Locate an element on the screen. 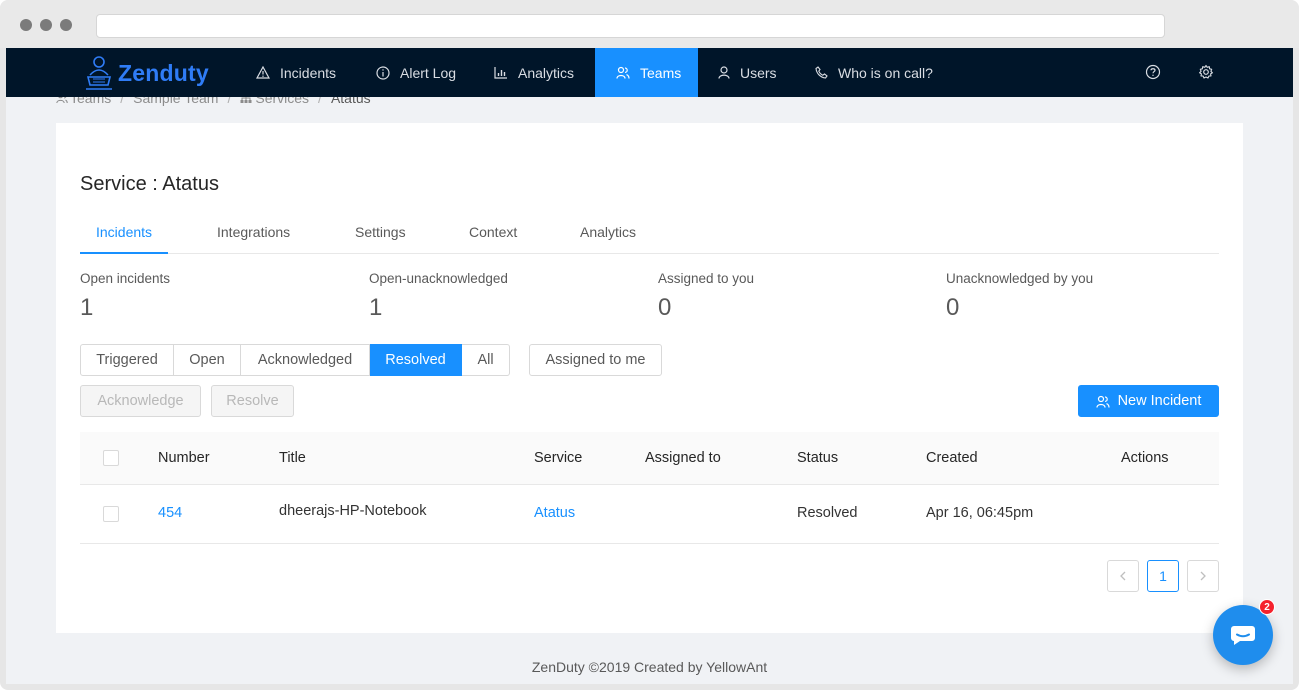  column-header-title: Title is located at coordinates (292, 458).